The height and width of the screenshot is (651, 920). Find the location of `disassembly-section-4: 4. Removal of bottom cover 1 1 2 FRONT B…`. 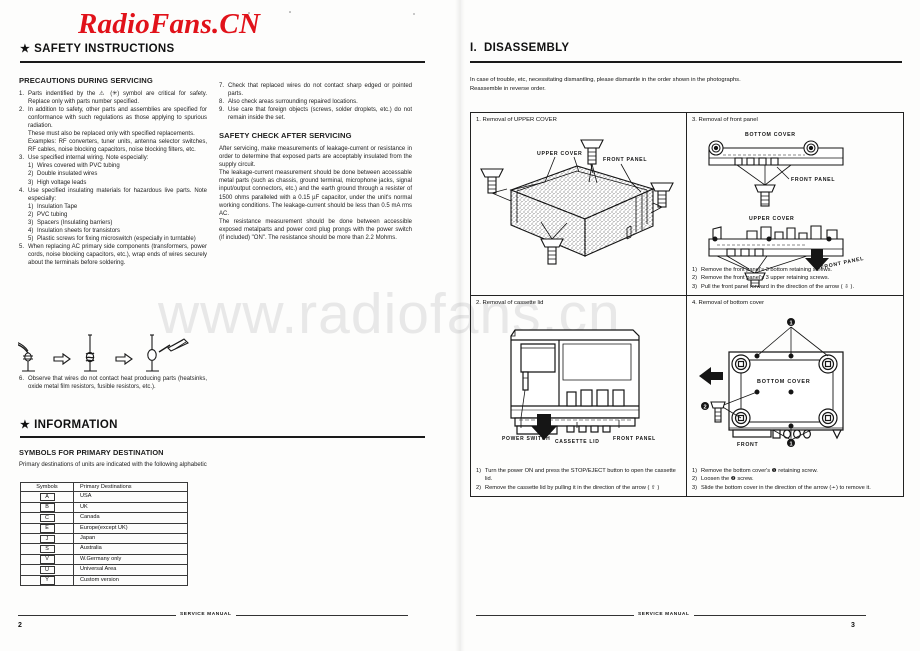

disassembly-section-4: 4. Removal of bottom cover 1 1 2 FRONT B… is located at coordinates (795, 396).